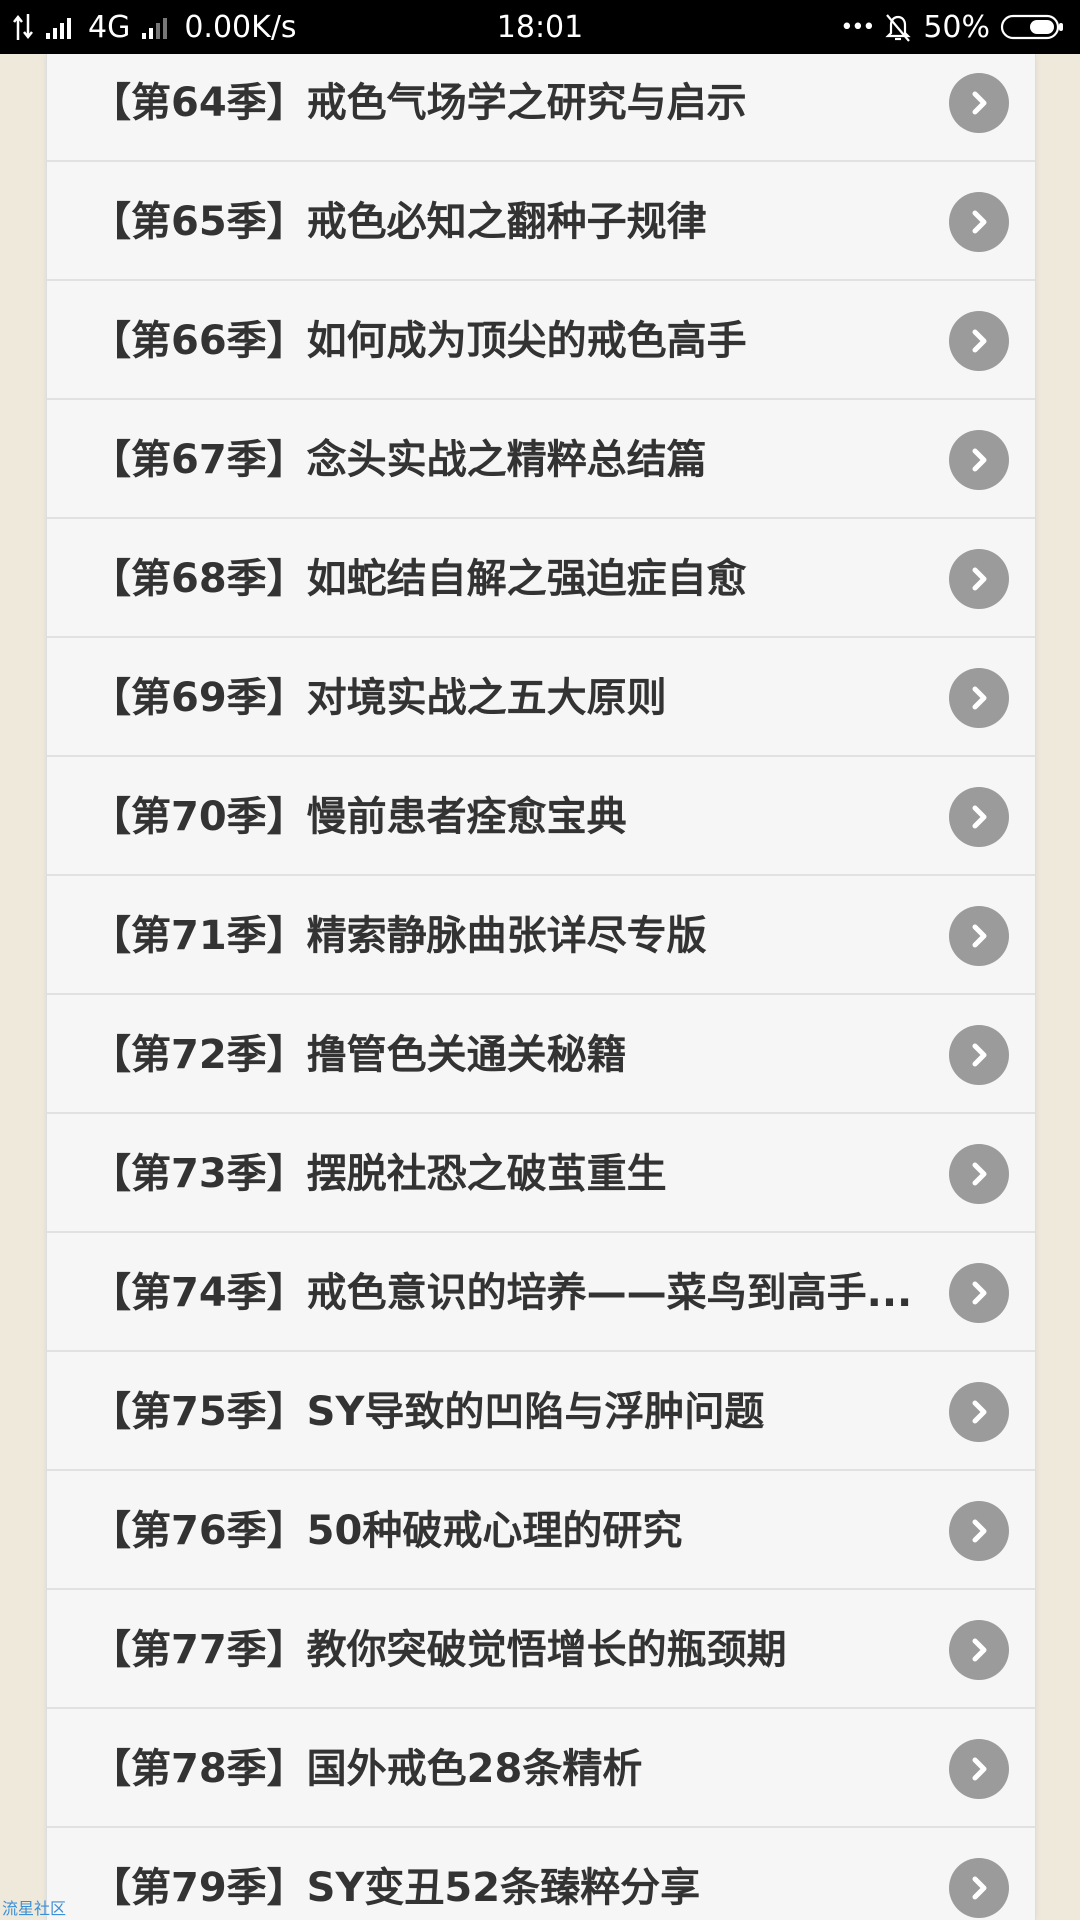  What do you see at coordinates (379, 1174) in the screenshot?
I see `list-item-title: 【第73季】摆脱社恐之破茧重生` at bounding box center [379, 1174].